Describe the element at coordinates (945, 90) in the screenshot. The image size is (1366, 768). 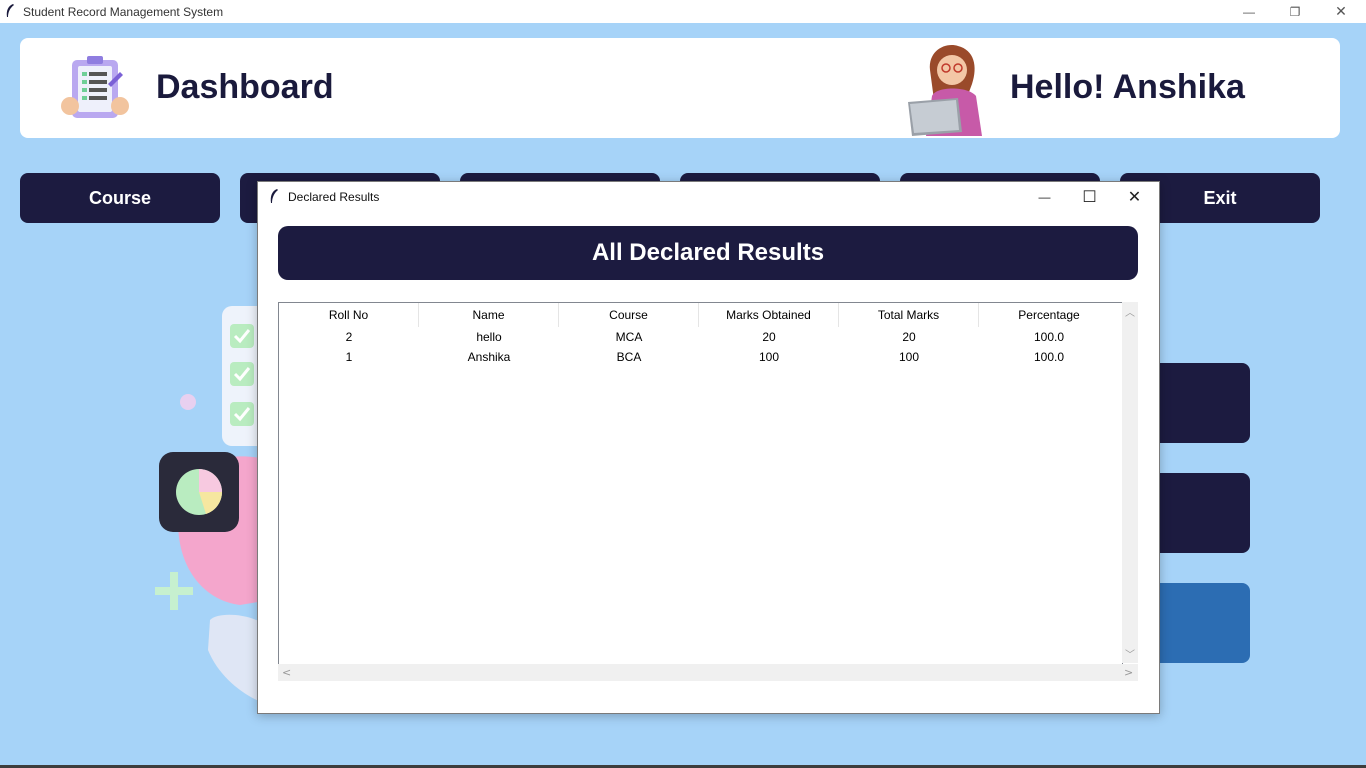
I see `avatar` at that location.